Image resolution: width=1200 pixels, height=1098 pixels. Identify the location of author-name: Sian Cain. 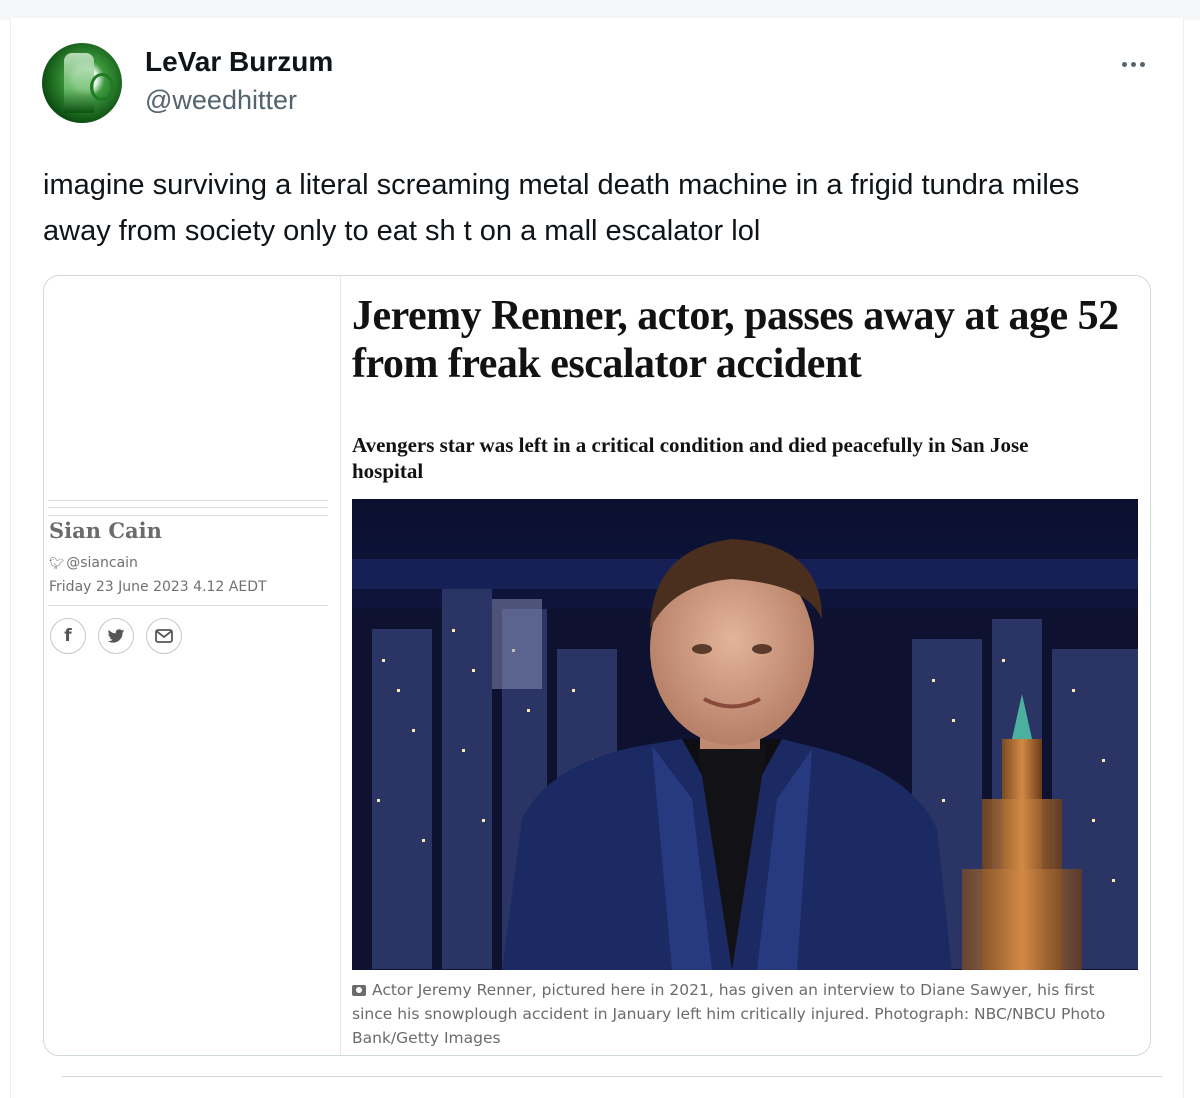
(105, 530).